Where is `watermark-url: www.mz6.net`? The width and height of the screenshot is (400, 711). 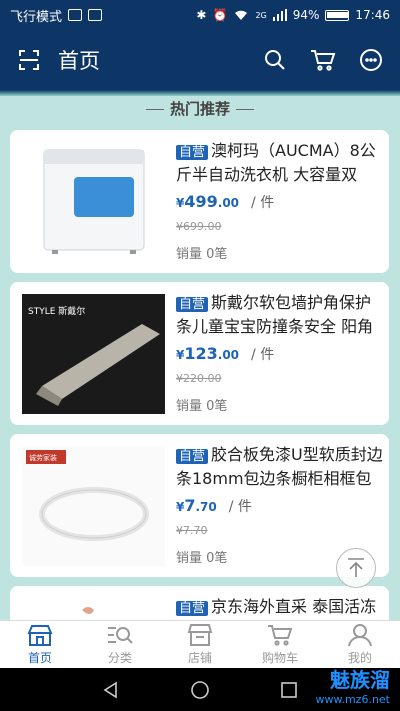 watermark-url: www.mz6.net is located at coordinates (352, 699).